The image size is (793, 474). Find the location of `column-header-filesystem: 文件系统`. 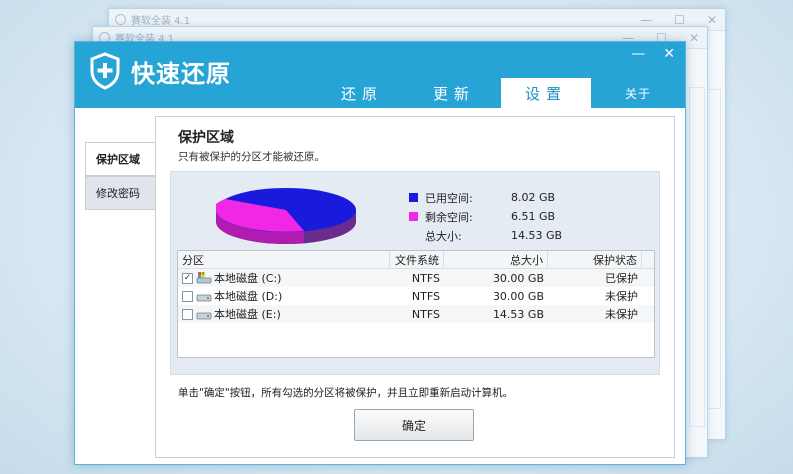

column-header-filesystem: 文件系统 is located at coordinates (417, 259).